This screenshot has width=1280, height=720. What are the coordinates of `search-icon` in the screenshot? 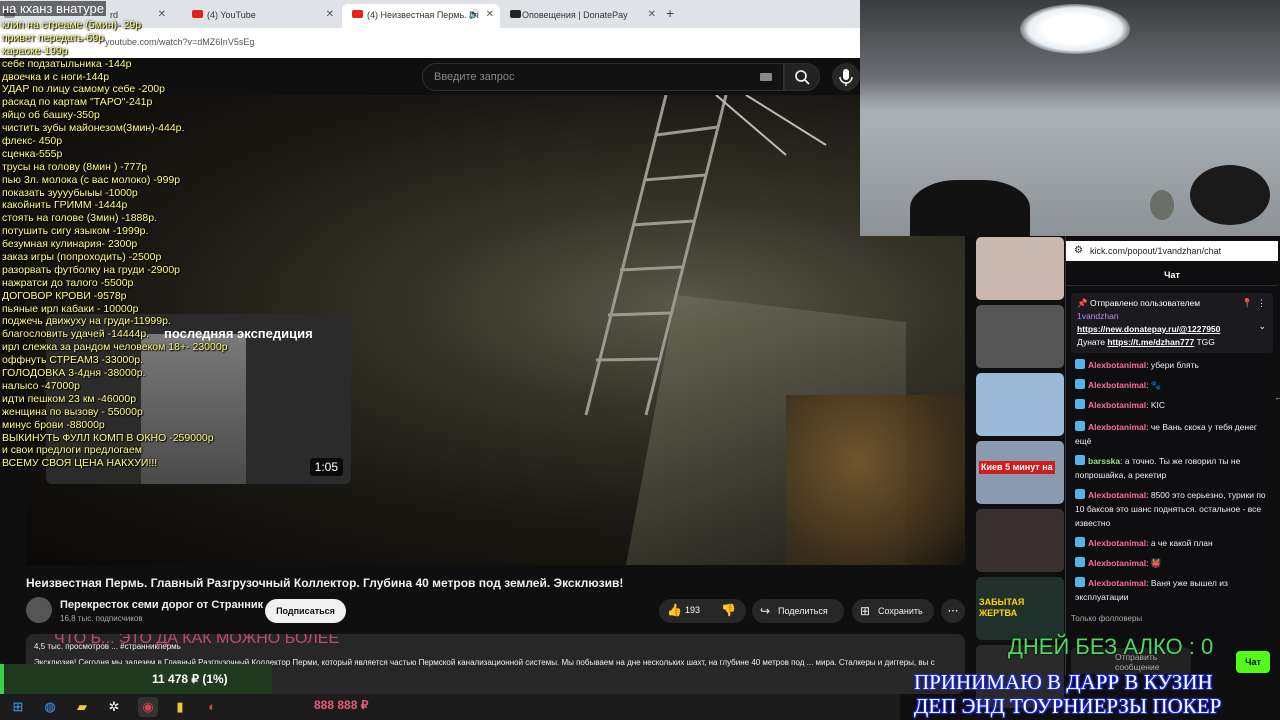 It's located at (802, 77).